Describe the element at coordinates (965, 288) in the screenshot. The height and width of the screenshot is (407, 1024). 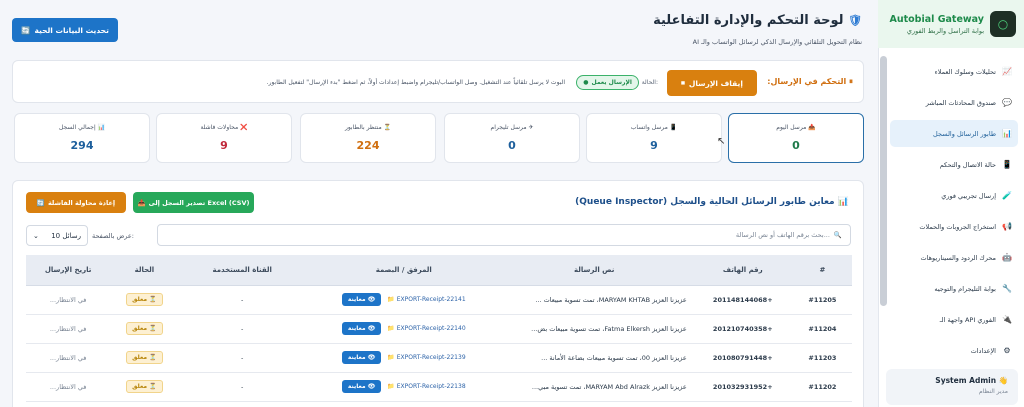
I see `sidebar-item-label: بوابة التليجرام والتوجيه` at that location.